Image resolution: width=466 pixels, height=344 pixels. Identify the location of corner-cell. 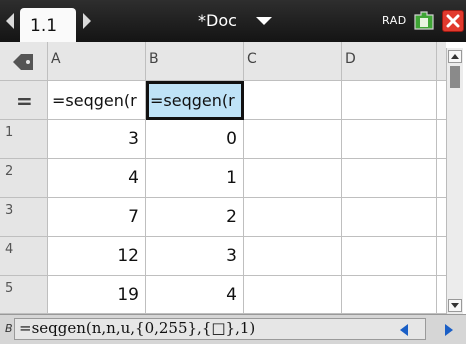
(24, 61).